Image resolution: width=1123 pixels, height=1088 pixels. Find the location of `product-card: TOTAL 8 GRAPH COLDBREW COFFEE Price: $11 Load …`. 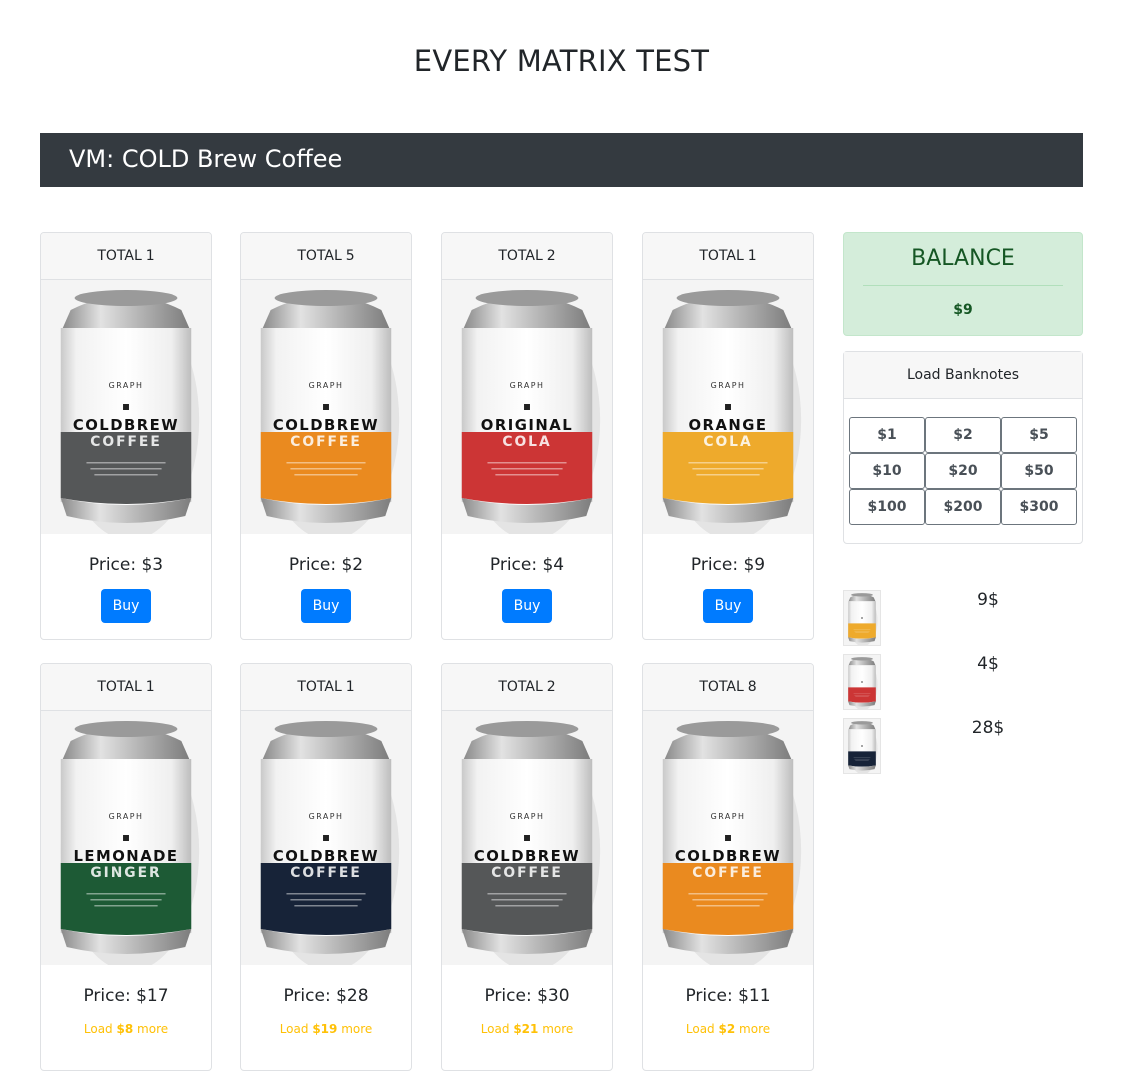

product-card: TOTAL 8 GRAPH COLDBREW COFFEE Price: $11 Load … is located at coordinates (728, 867).